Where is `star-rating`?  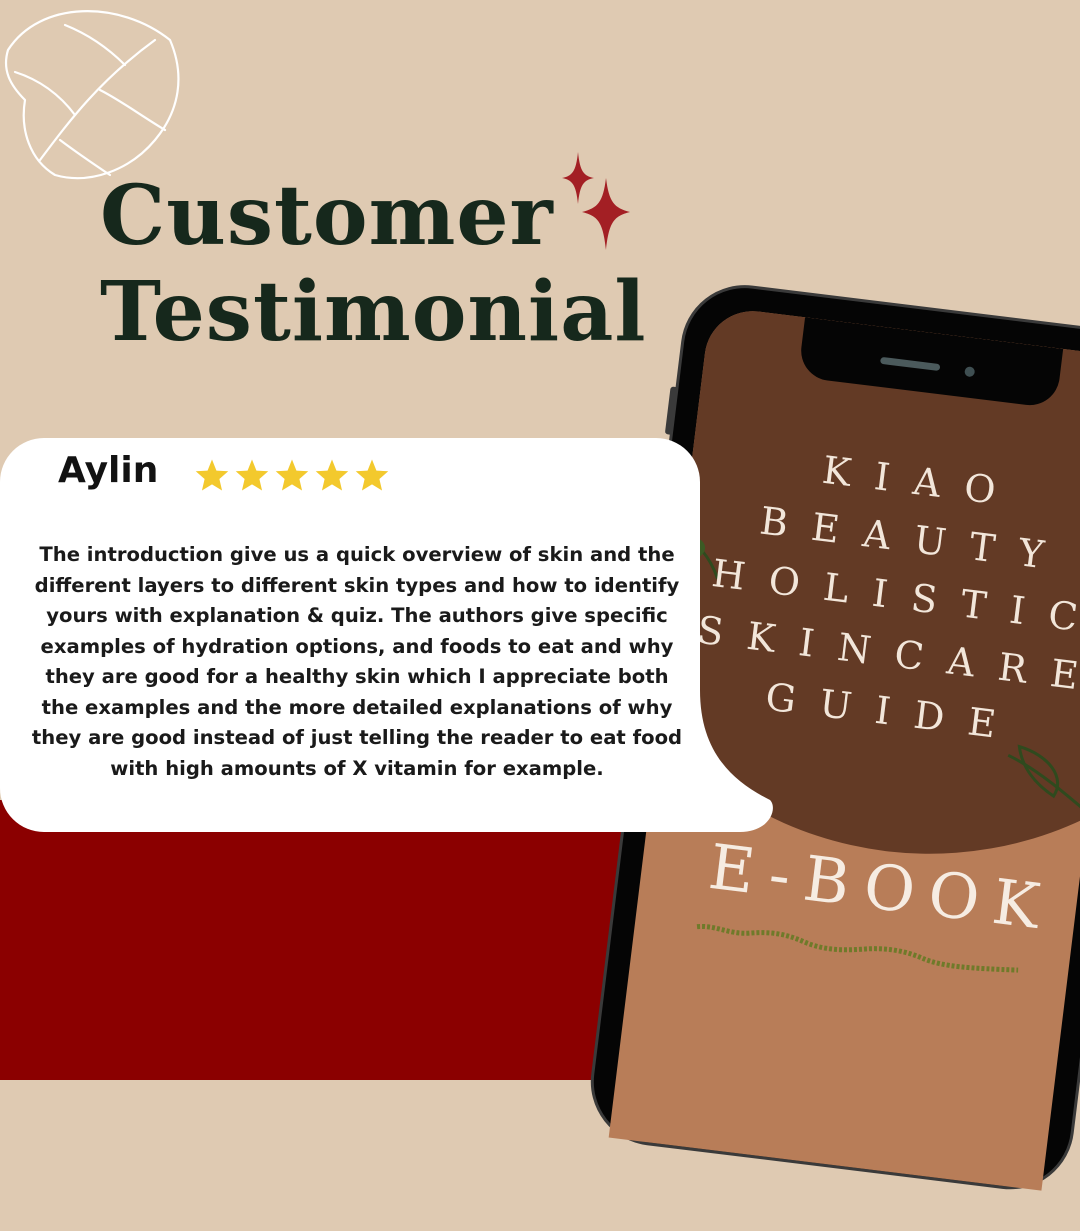 star-rating is located at coordinates (292, 475).